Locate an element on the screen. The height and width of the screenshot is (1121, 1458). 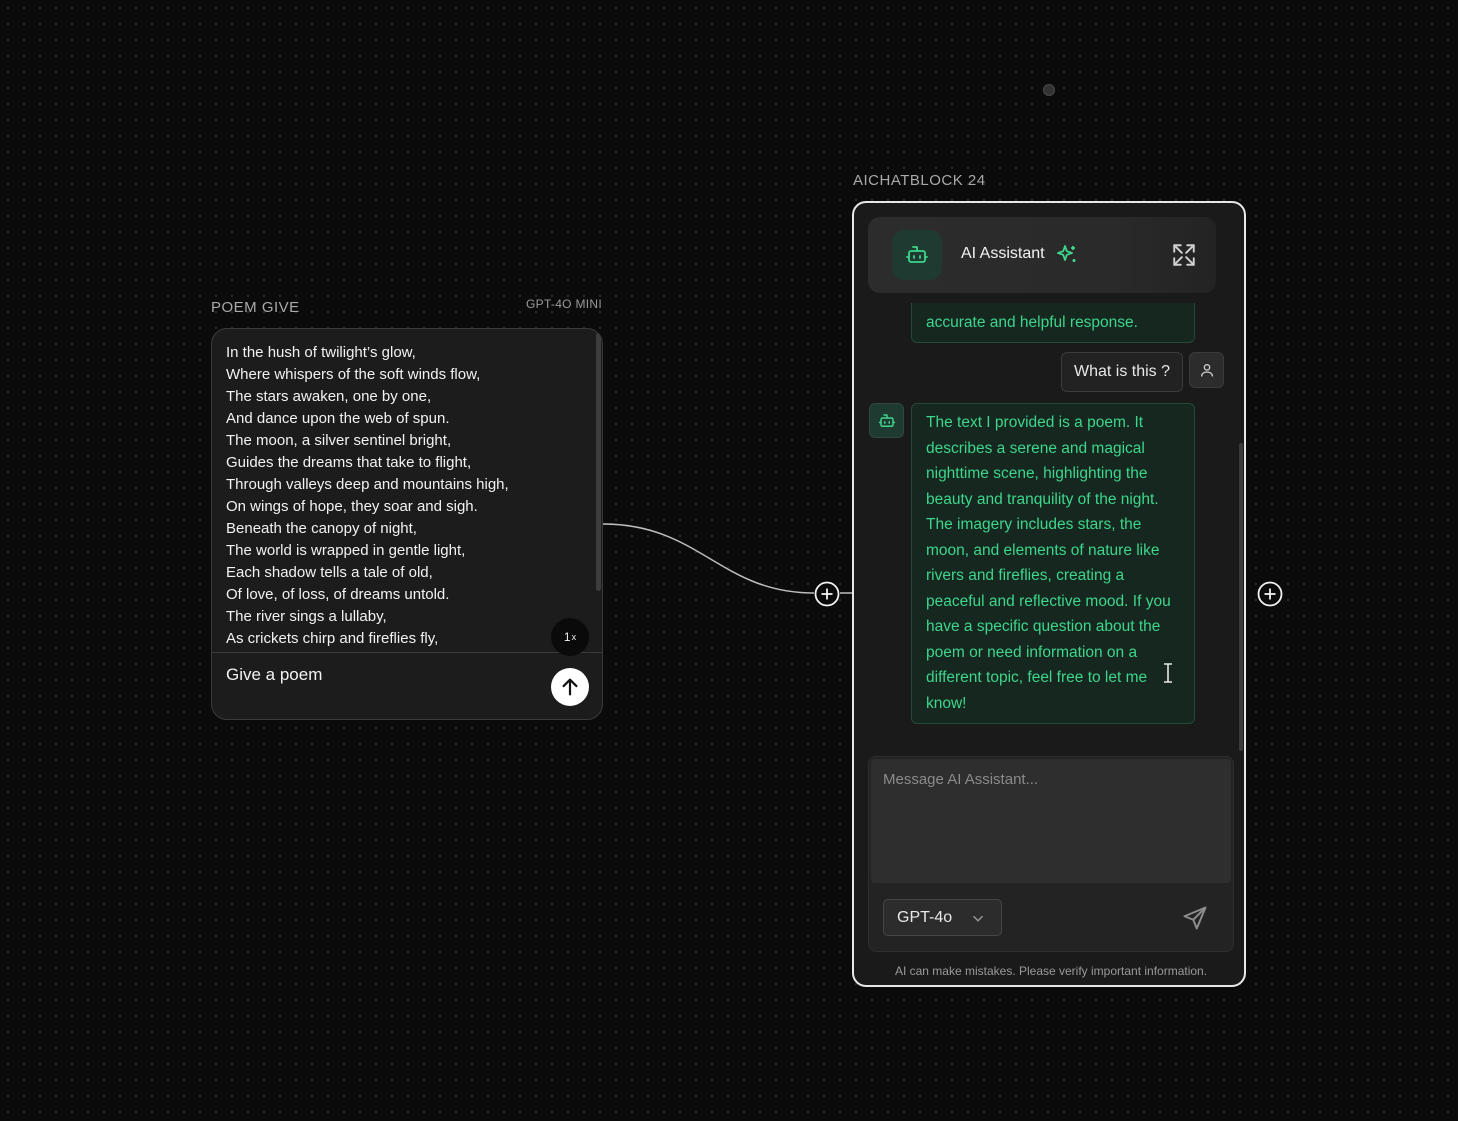
poem-node-title: POEM GIVE is located at coordinates (255, 307).